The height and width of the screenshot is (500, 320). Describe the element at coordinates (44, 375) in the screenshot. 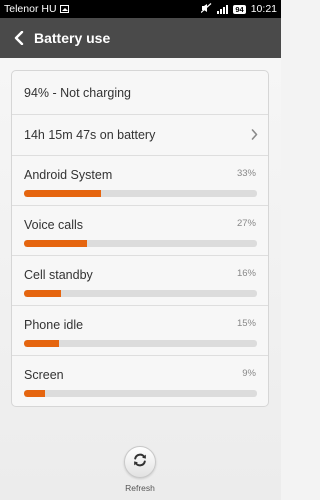

I see `usage-item-name: Screen` at that location.